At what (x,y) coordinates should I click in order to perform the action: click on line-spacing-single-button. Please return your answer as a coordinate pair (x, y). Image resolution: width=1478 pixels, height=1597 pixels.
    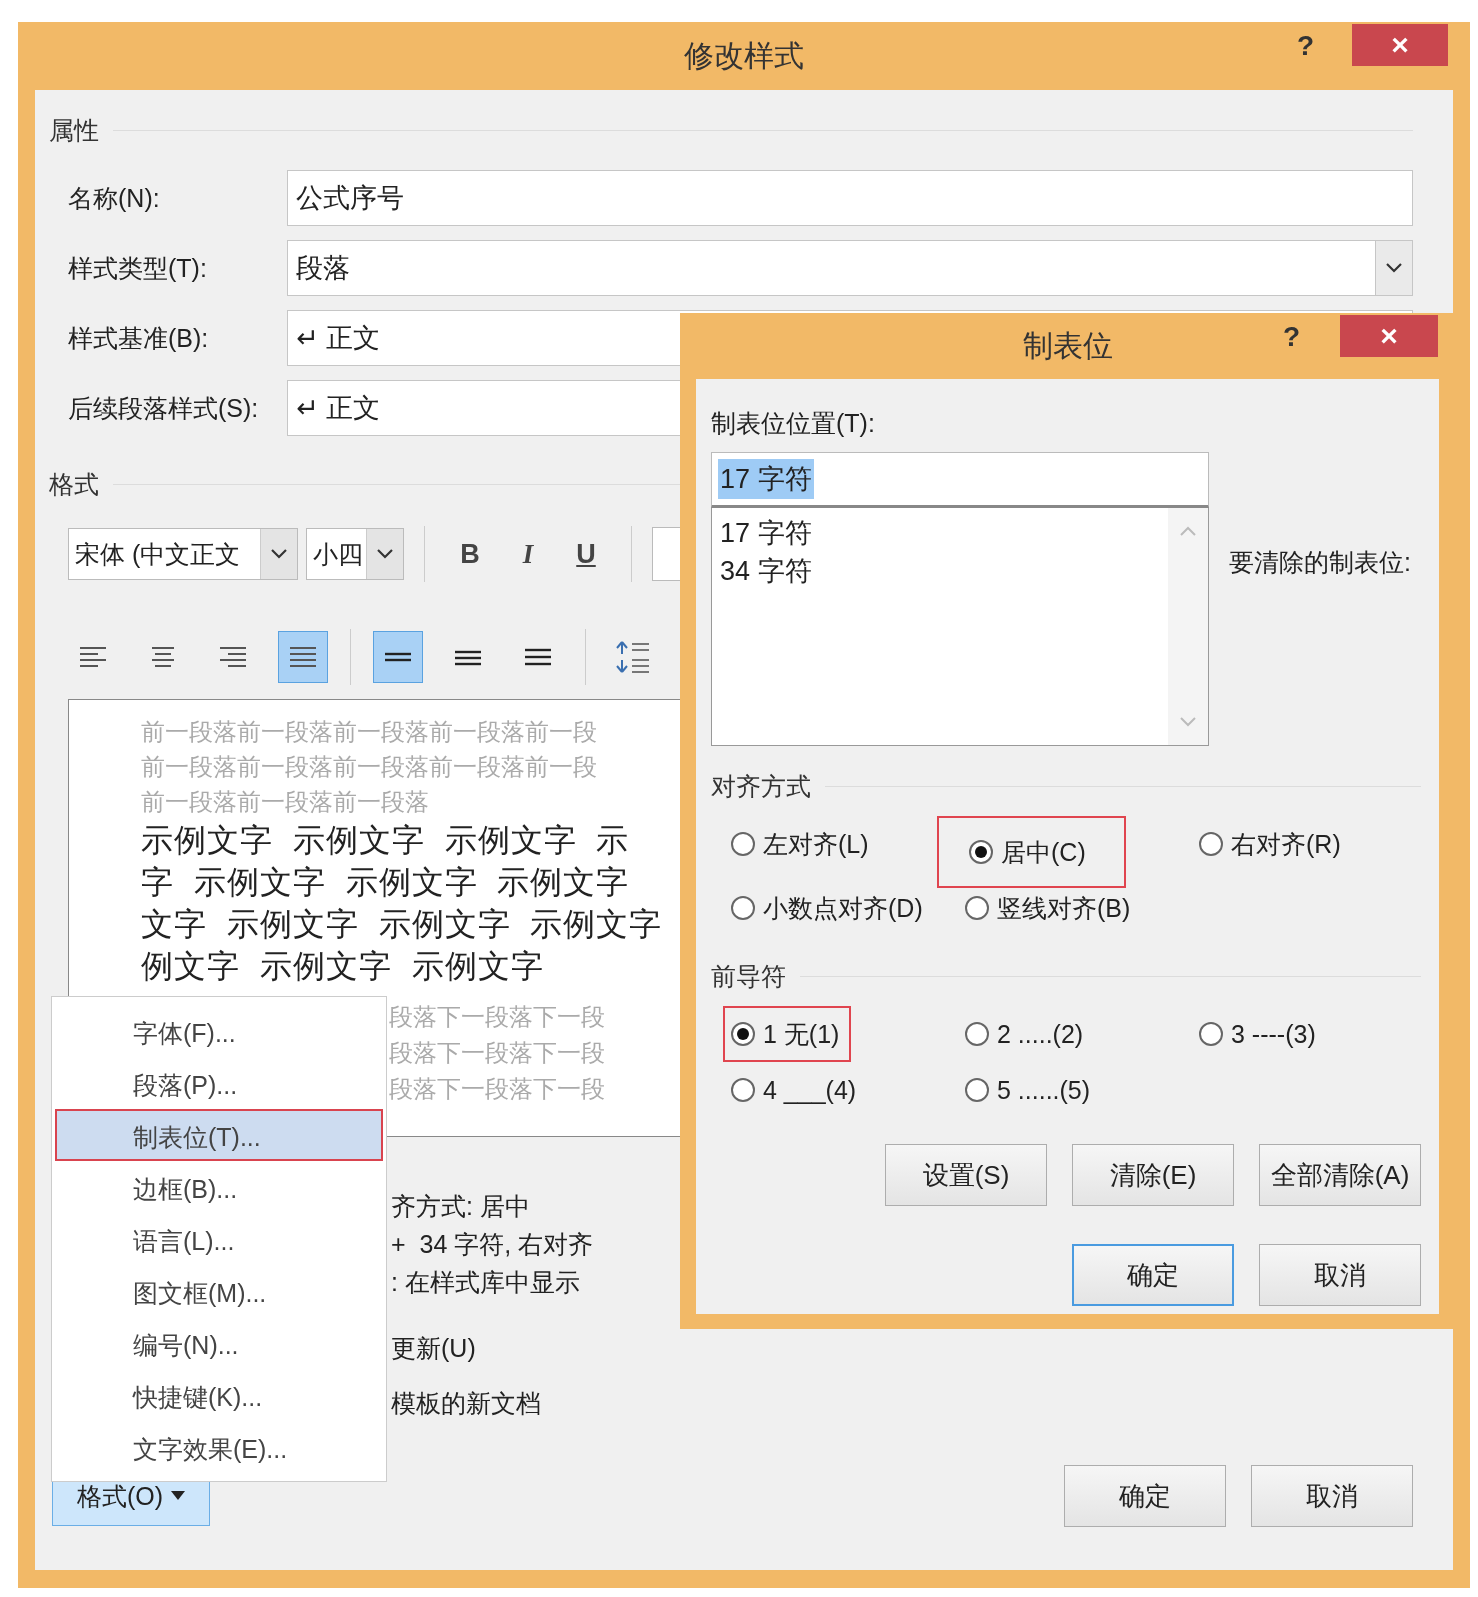
    Looking at the image, I should click on (398, 657).